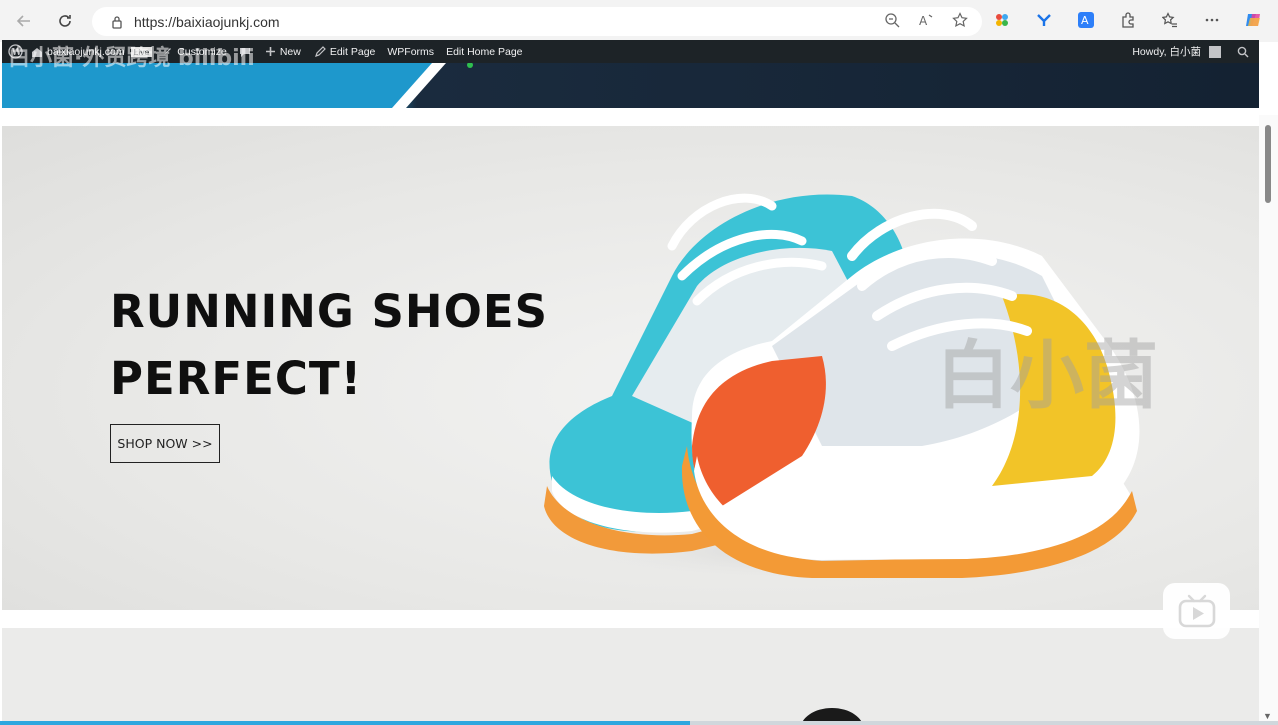 Image resolution: width=1278 pixels, height=725 pixels. I want to click on more-menu-icon, so click(1212, 20).